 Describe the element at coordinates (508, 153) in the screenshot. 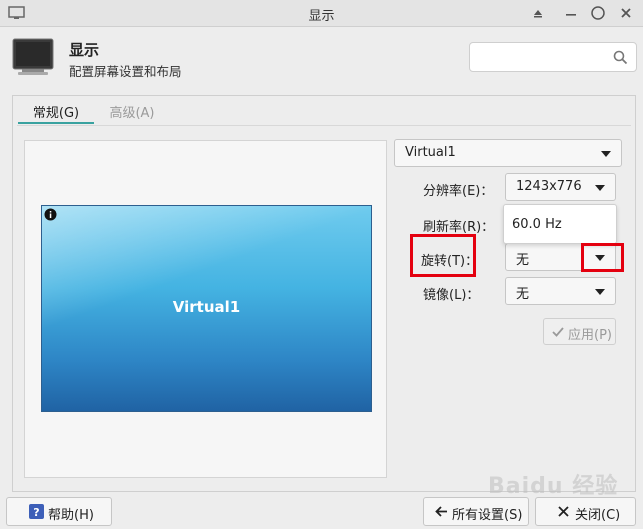

I see `display-select: Virtual1` at that location.